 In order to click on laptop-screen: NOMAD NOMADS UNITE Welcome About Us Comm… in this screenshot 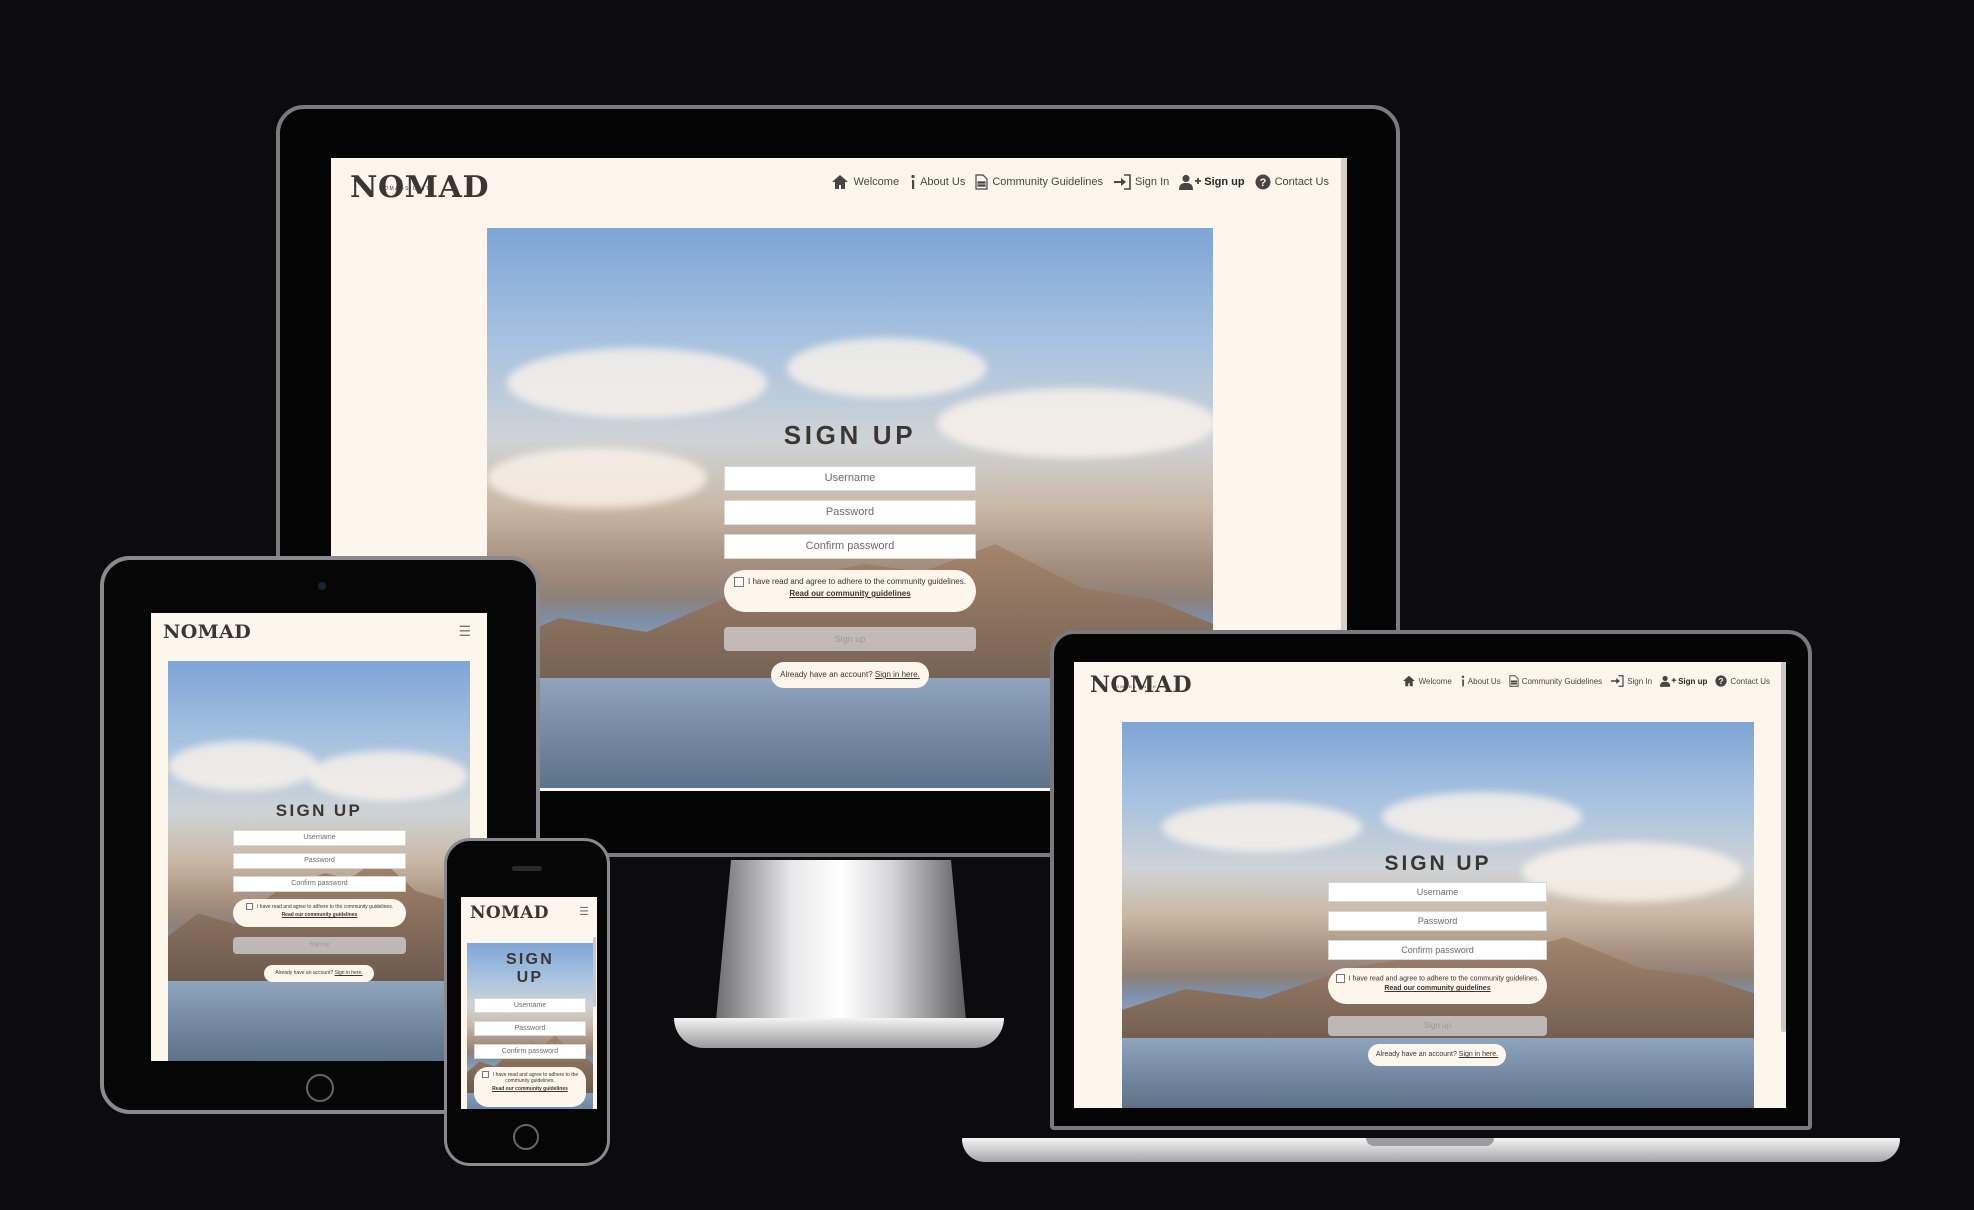, I will do `click(1430, 885)`.